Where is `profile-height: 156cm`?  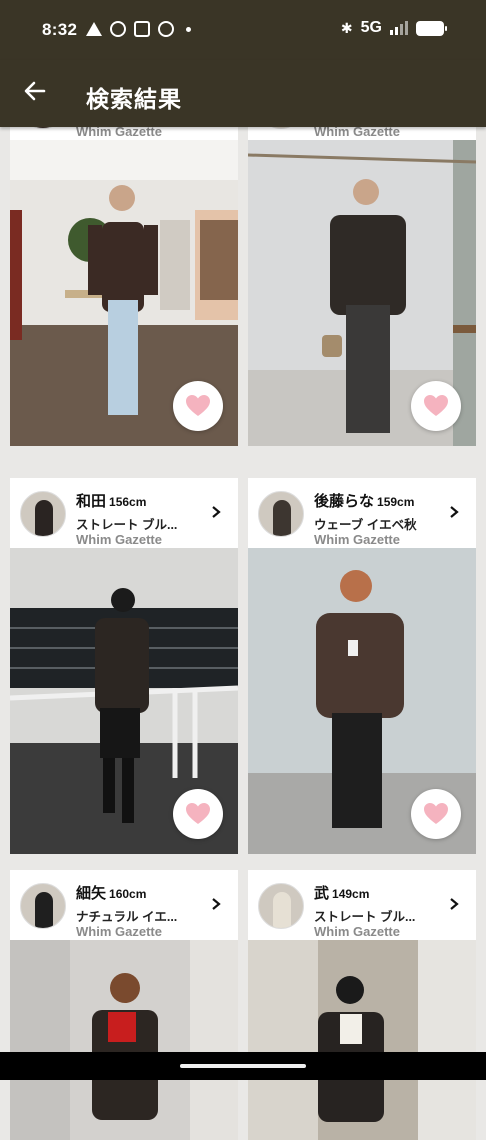 profile-height: 156cm is located at coordinates (128, 502).